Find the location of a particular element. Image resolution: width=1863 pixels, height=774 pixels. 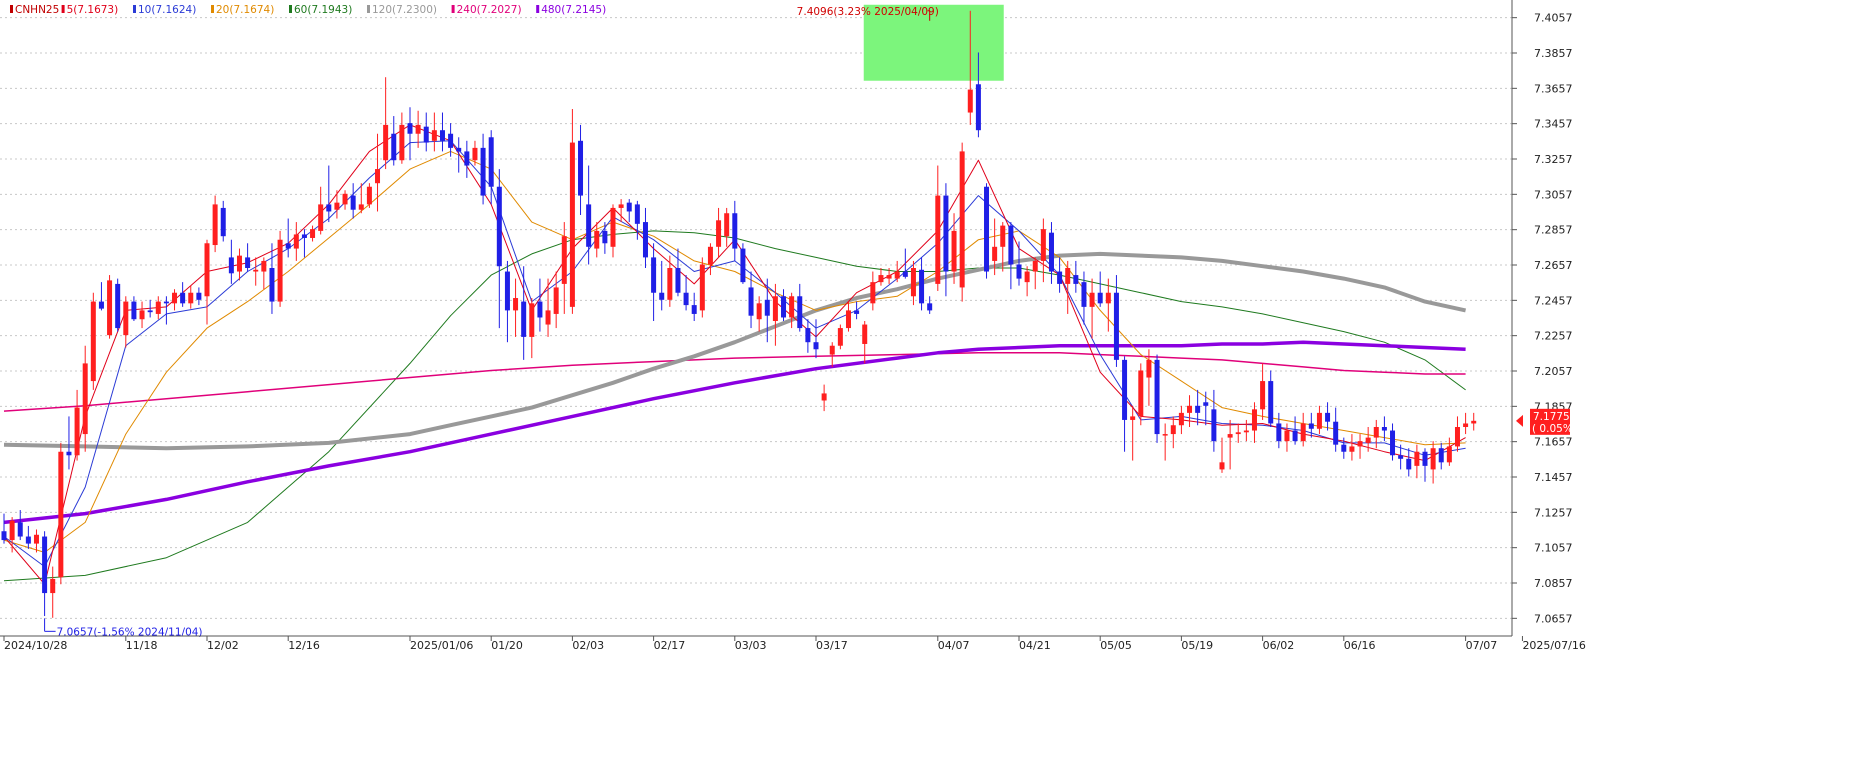

legend-item-6: 240(7.2027) is located at coordinates (489, 10).